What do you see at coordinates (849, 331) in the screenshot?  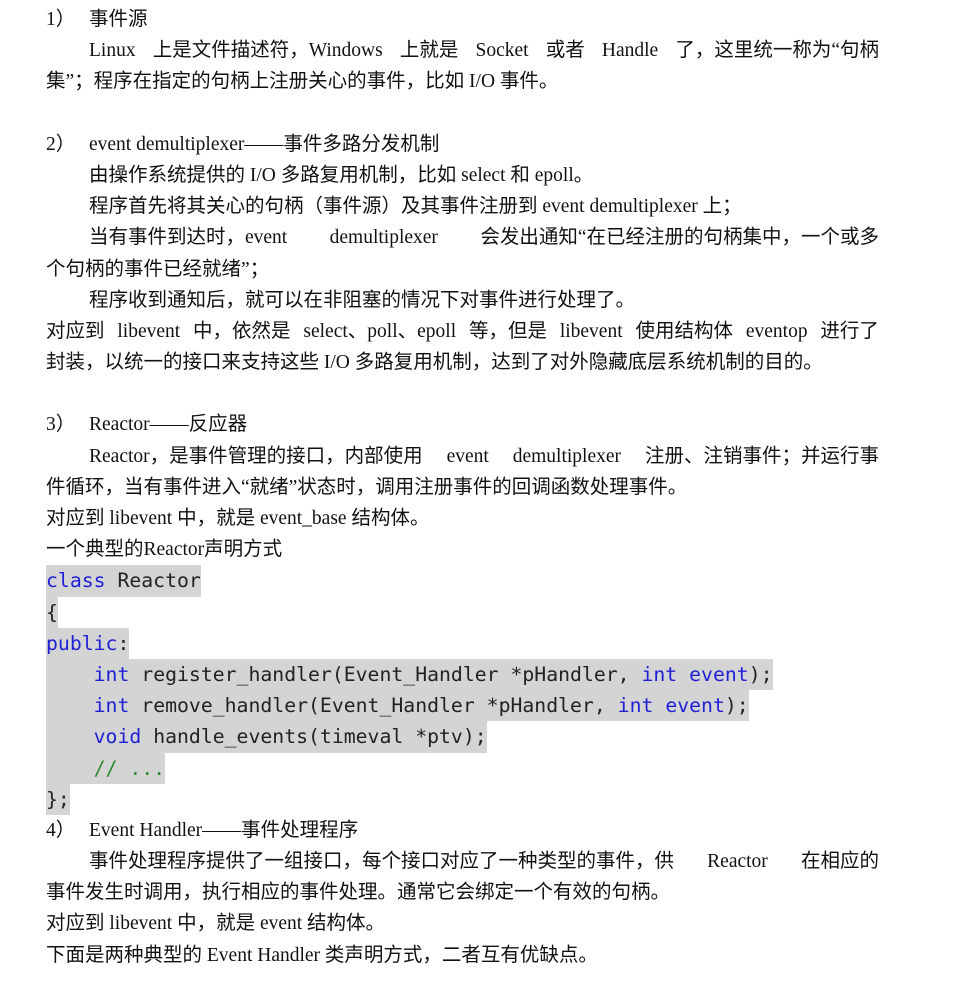 I see `word: 进行了` at bounding box center [849, 331].